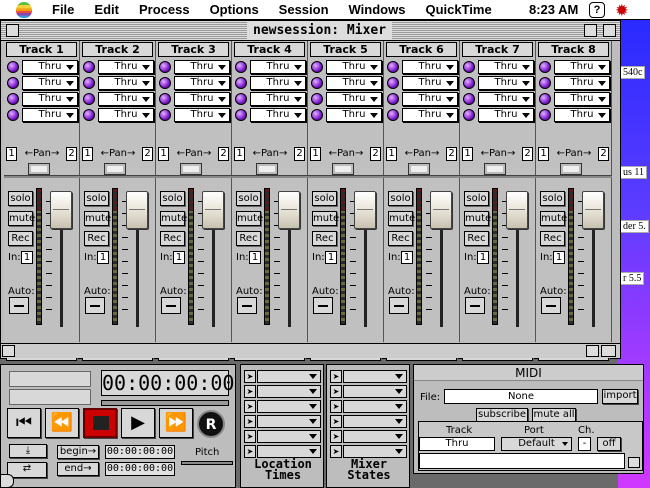 Image resolution: width=650 pixels, height=488 pixels. What do you see at coordinates (117, 49) in the screenshot?
I see `track-name: Track 2` at bounding box center [117, 49].